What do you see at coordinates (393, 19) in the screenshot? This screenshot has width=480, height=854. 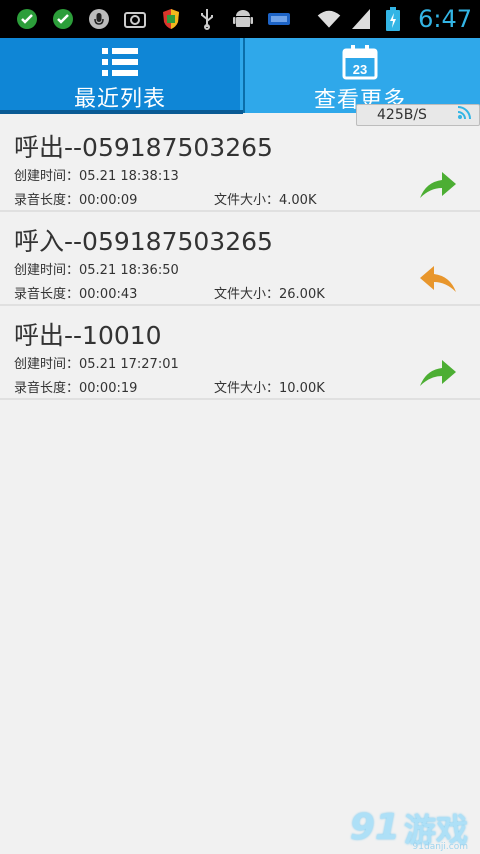 I see `battery-icon` at bounding box center [393, 19].